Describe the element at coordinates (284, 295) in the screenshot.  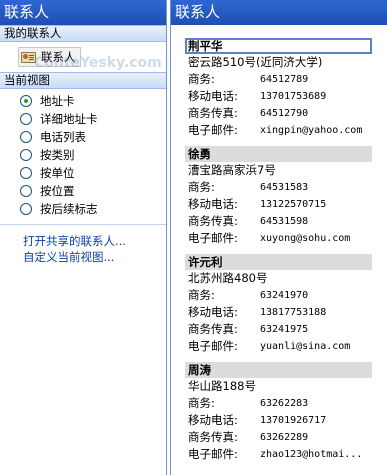
I see `field-value: 63241970` at that location.